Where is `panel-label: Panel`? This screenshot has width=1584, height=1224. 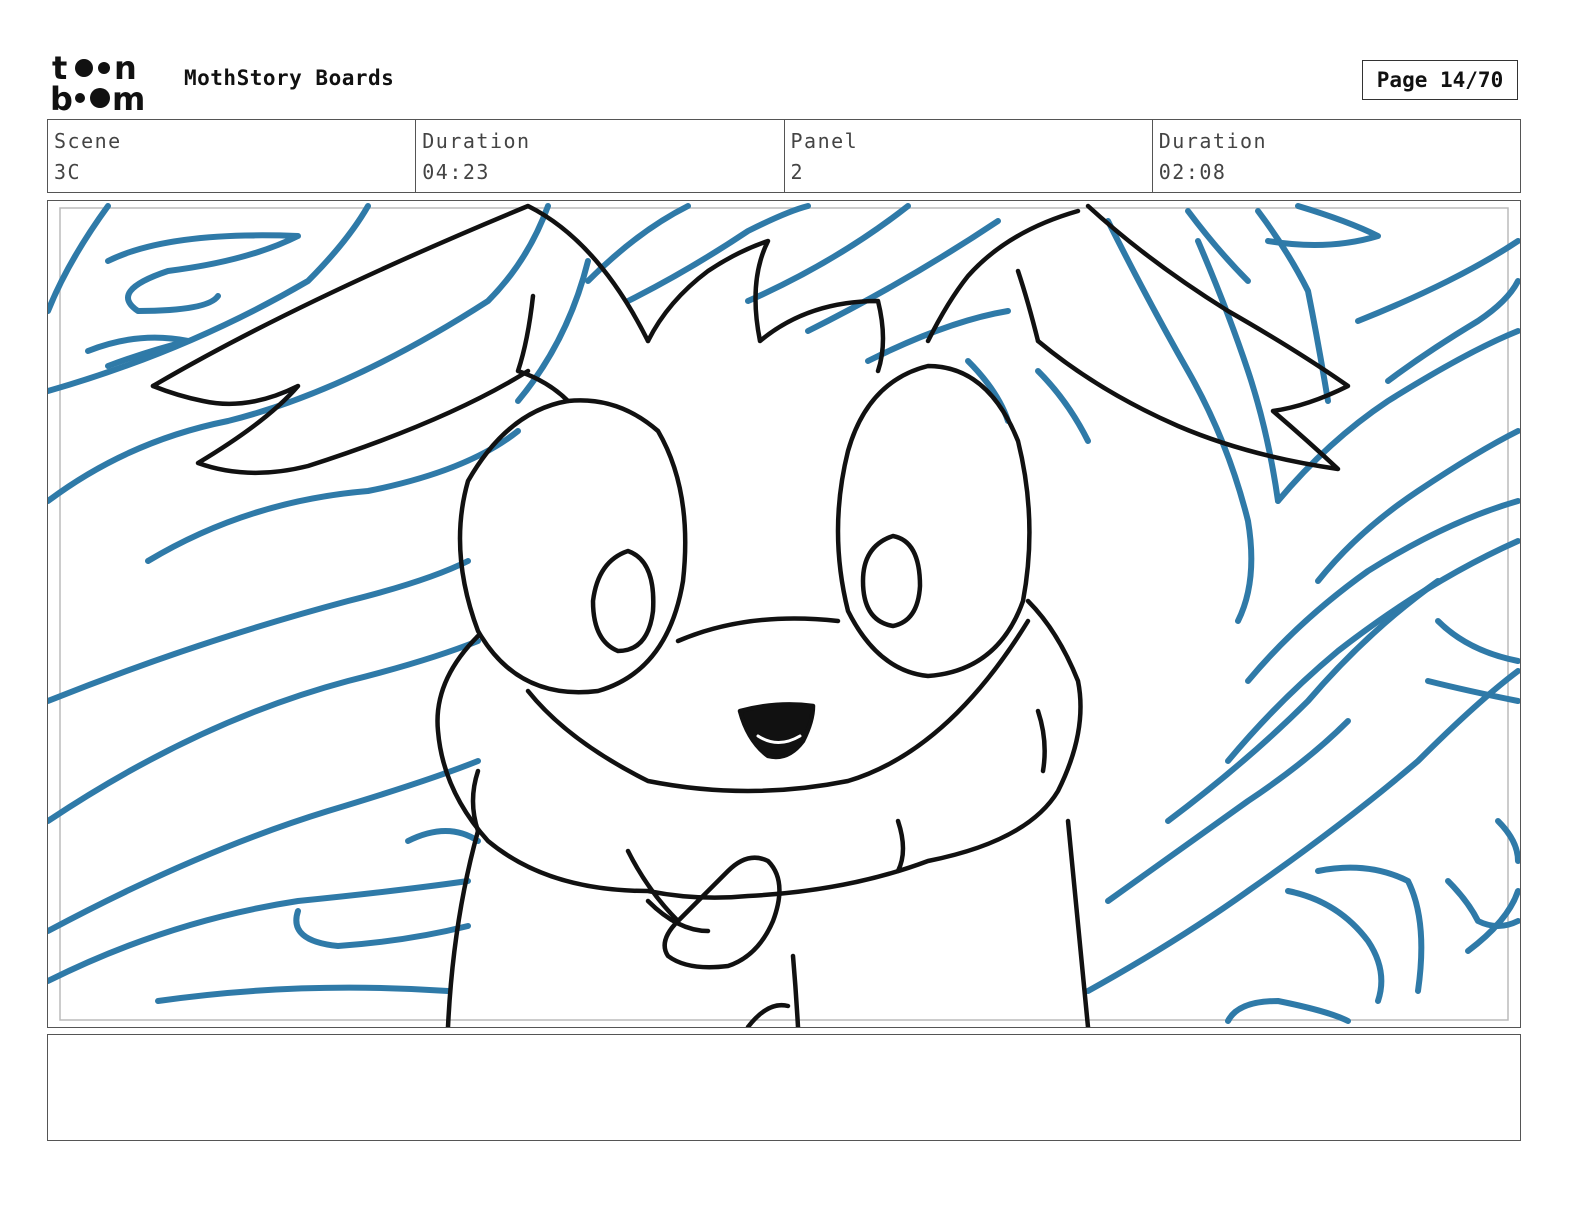
panel-label: Panel is located at coordinates (824, 141).